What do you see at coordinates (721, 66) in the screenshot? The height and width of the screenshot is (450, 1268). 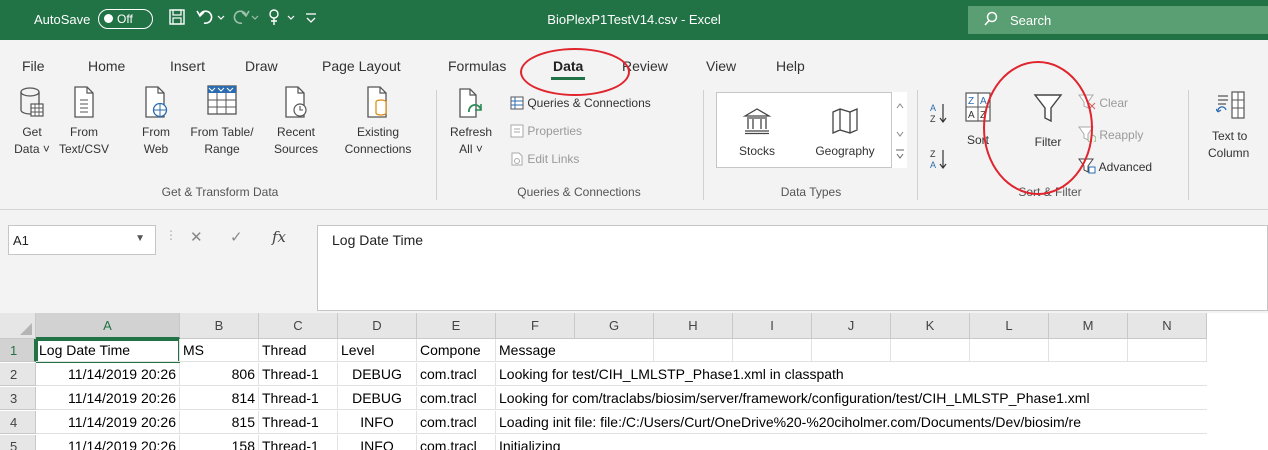 I see `tab-view: View` at bounding box center [721, 66].